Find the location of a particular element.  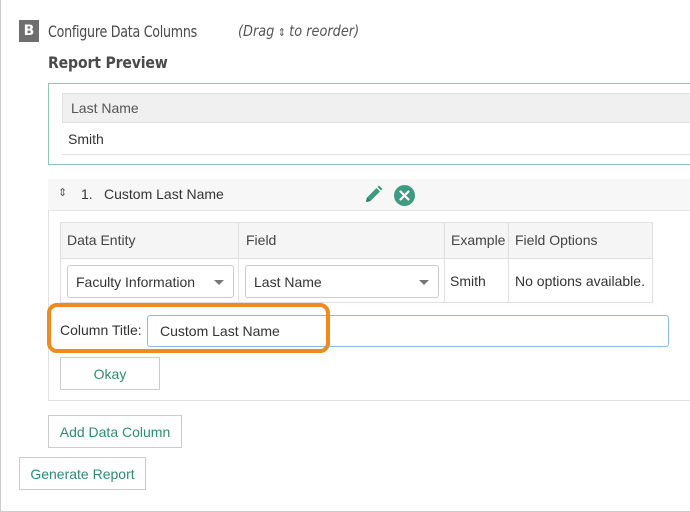

field-options-value: No options available. is located at coordinates (580, 281).